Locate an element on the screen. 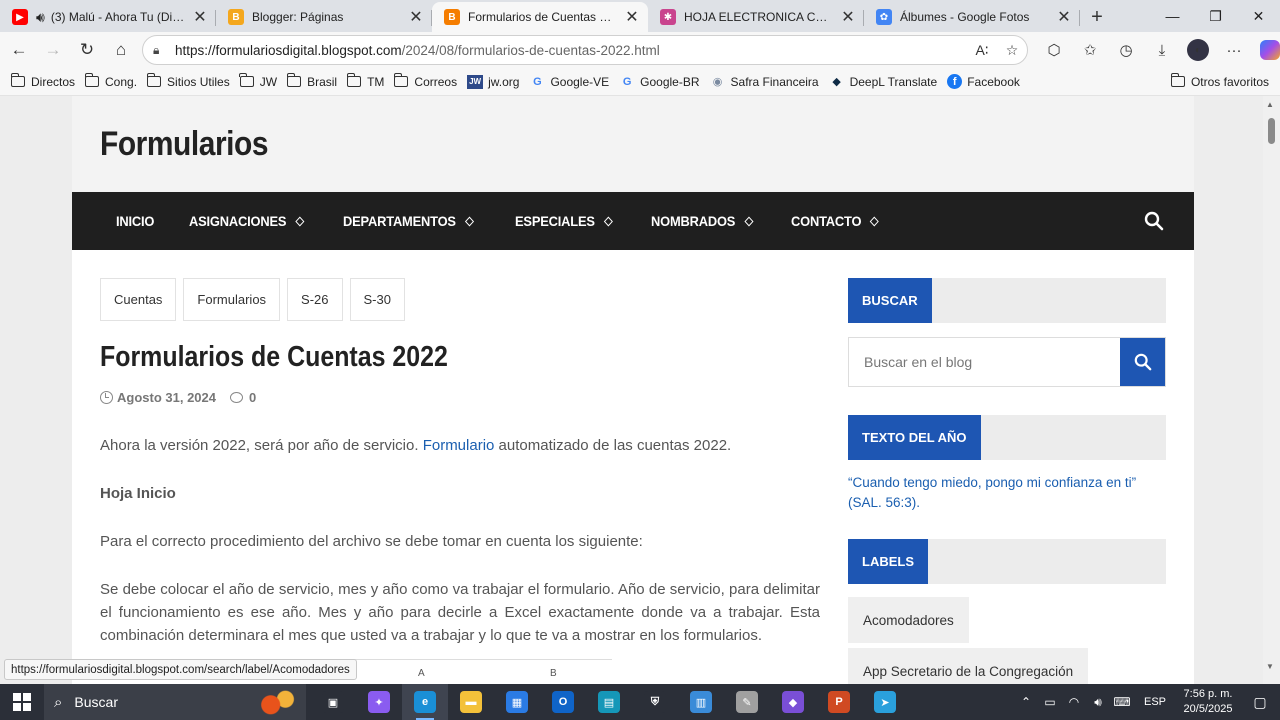  post-date: Agosto 31, 2024 is located at coordinates (166, 397).